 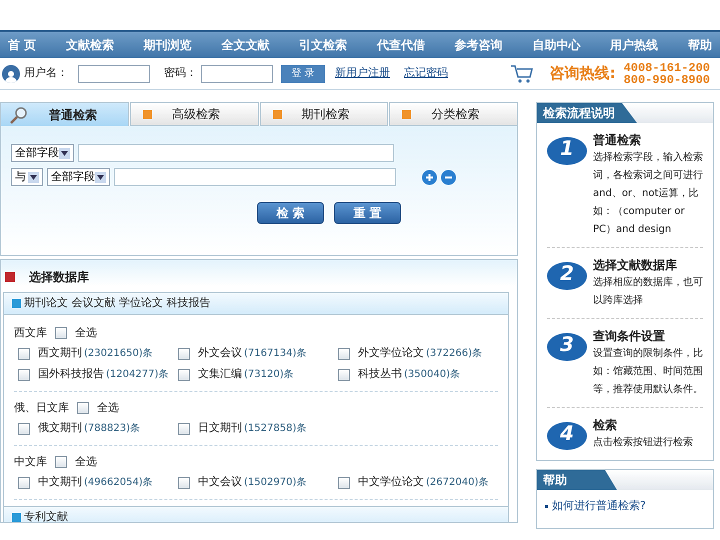 What do you see at coordinates (362, 73) in the screenshot?
I see `register-link: 新用户注册` at bounding box center [362, 73].